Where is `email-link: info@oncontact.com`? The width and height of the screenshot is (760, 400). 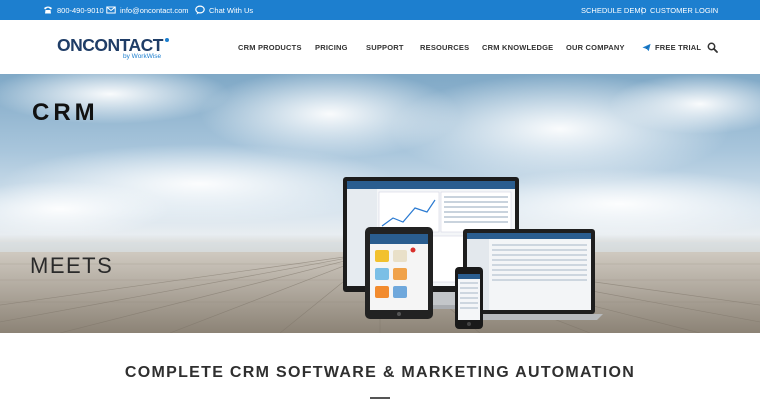 email-link: info@oncontact.com is located at coordinates (147, 10).